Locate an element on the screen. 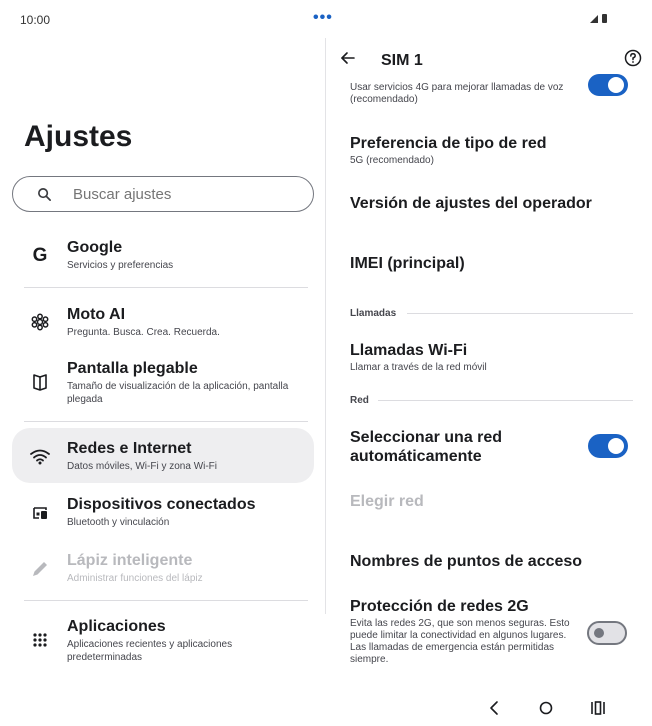  auto-network-title: Seleccionar una red automáticamente is located at coordinates (460, 447).